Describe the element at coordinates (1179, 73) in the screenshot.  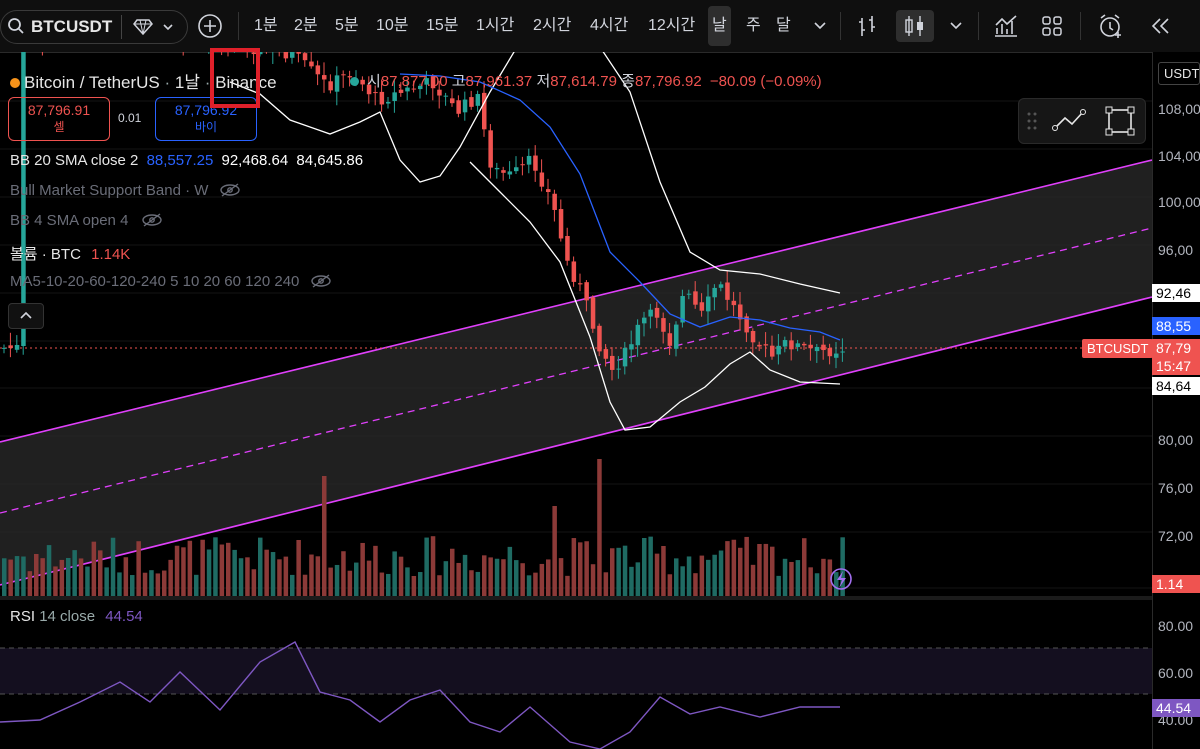
I see `currency-label: USDT` at that location.